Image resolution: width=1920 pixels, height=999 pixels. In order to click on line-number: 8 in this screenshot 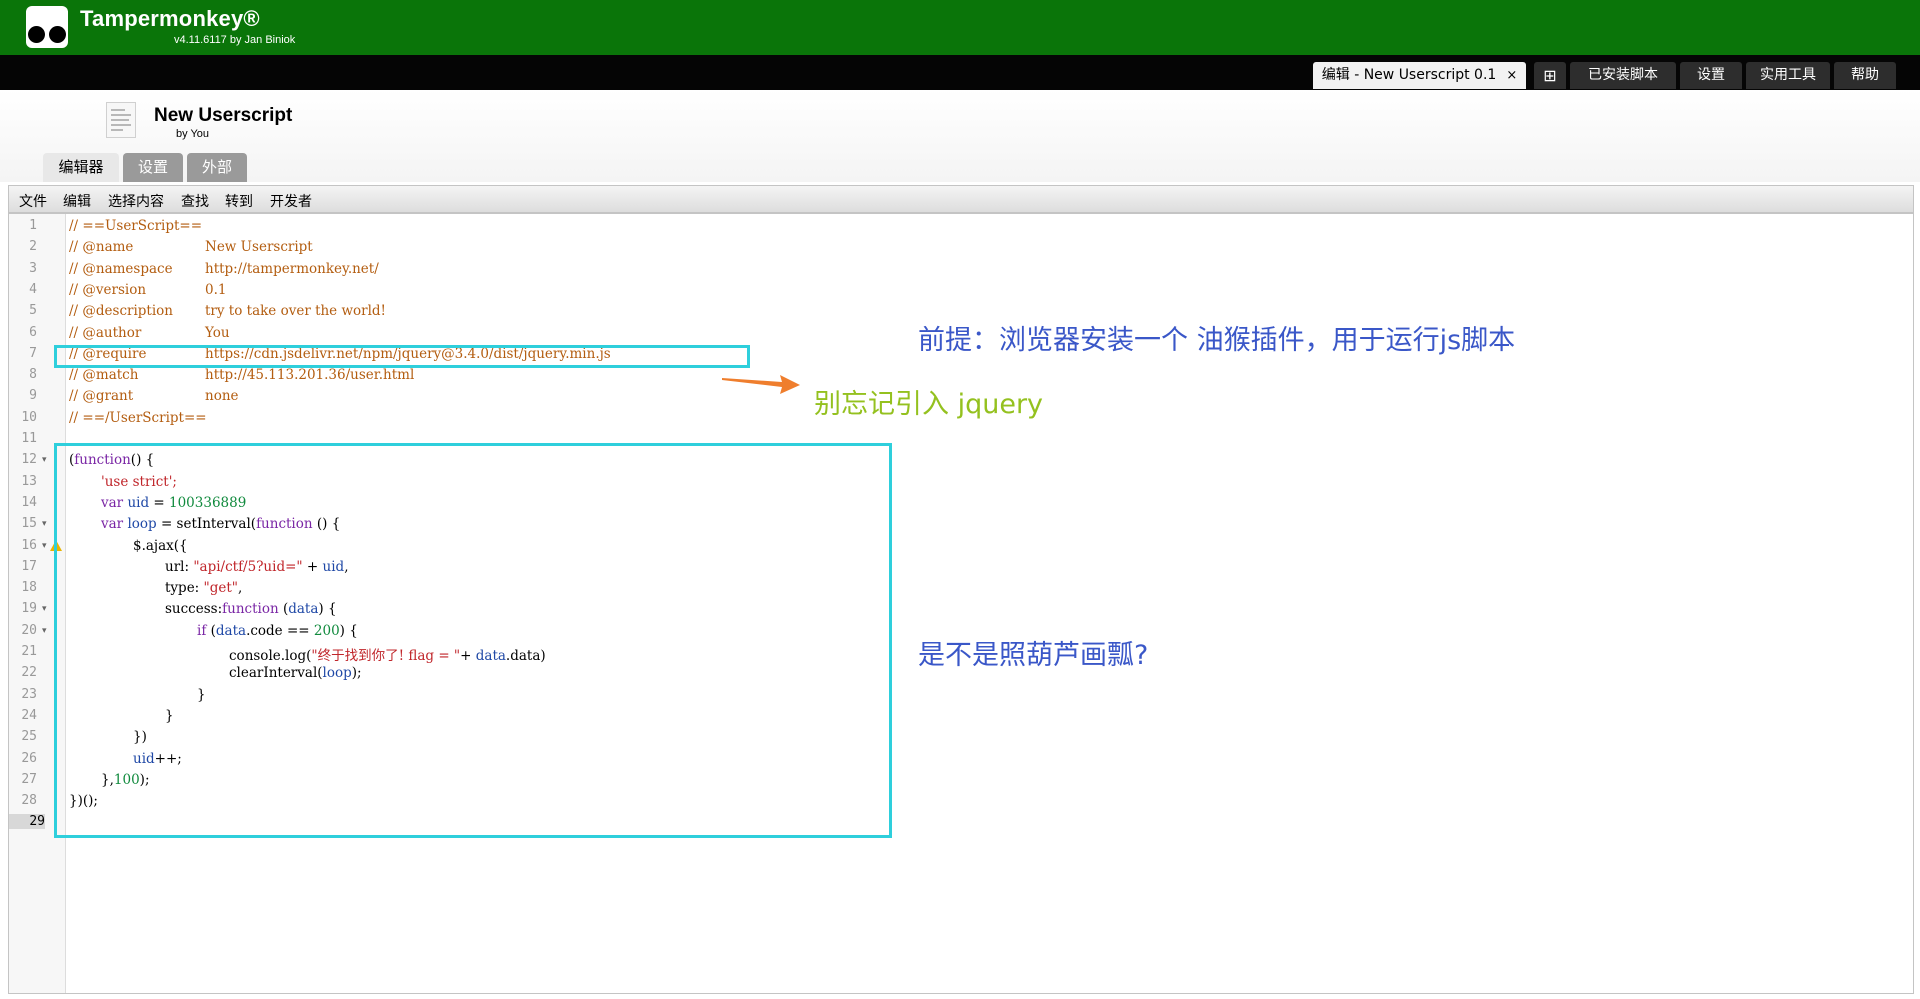, I will do `click(33, 375)`.